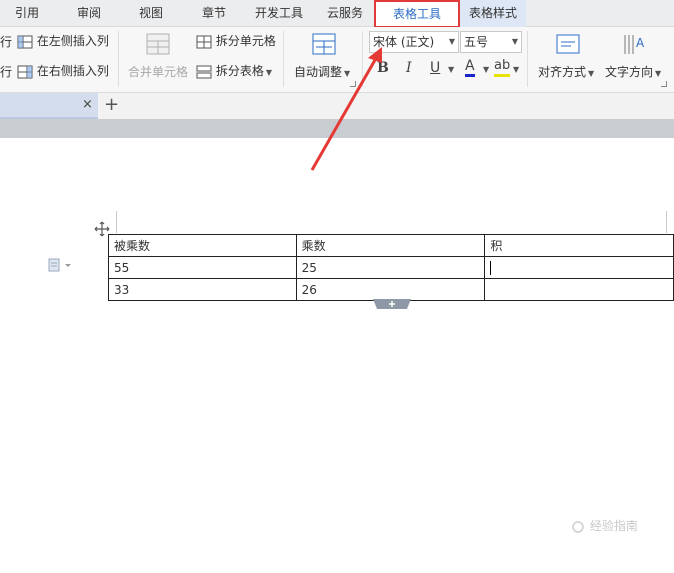 Image resolution: width=674 pixels, height=573 pixels. Describe the element at coordinates (6, 41) in the screenshot. I see `insert-row-label: 行` at that location.